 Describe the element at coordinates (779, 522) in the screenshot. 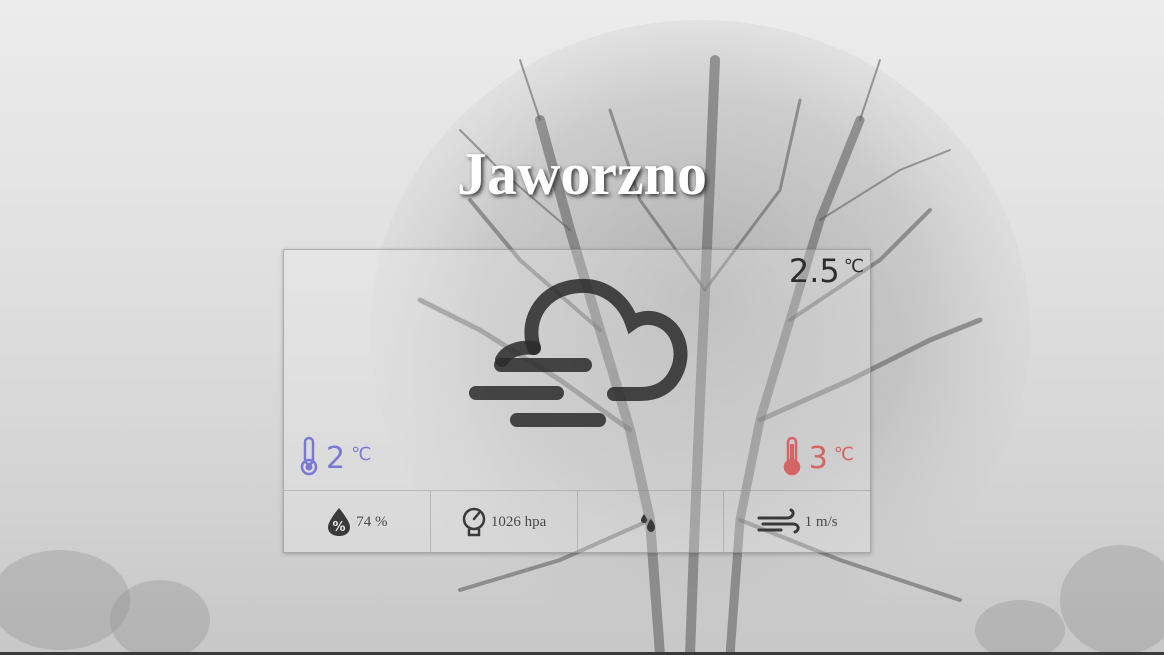

I see `wind-icon` at that location.